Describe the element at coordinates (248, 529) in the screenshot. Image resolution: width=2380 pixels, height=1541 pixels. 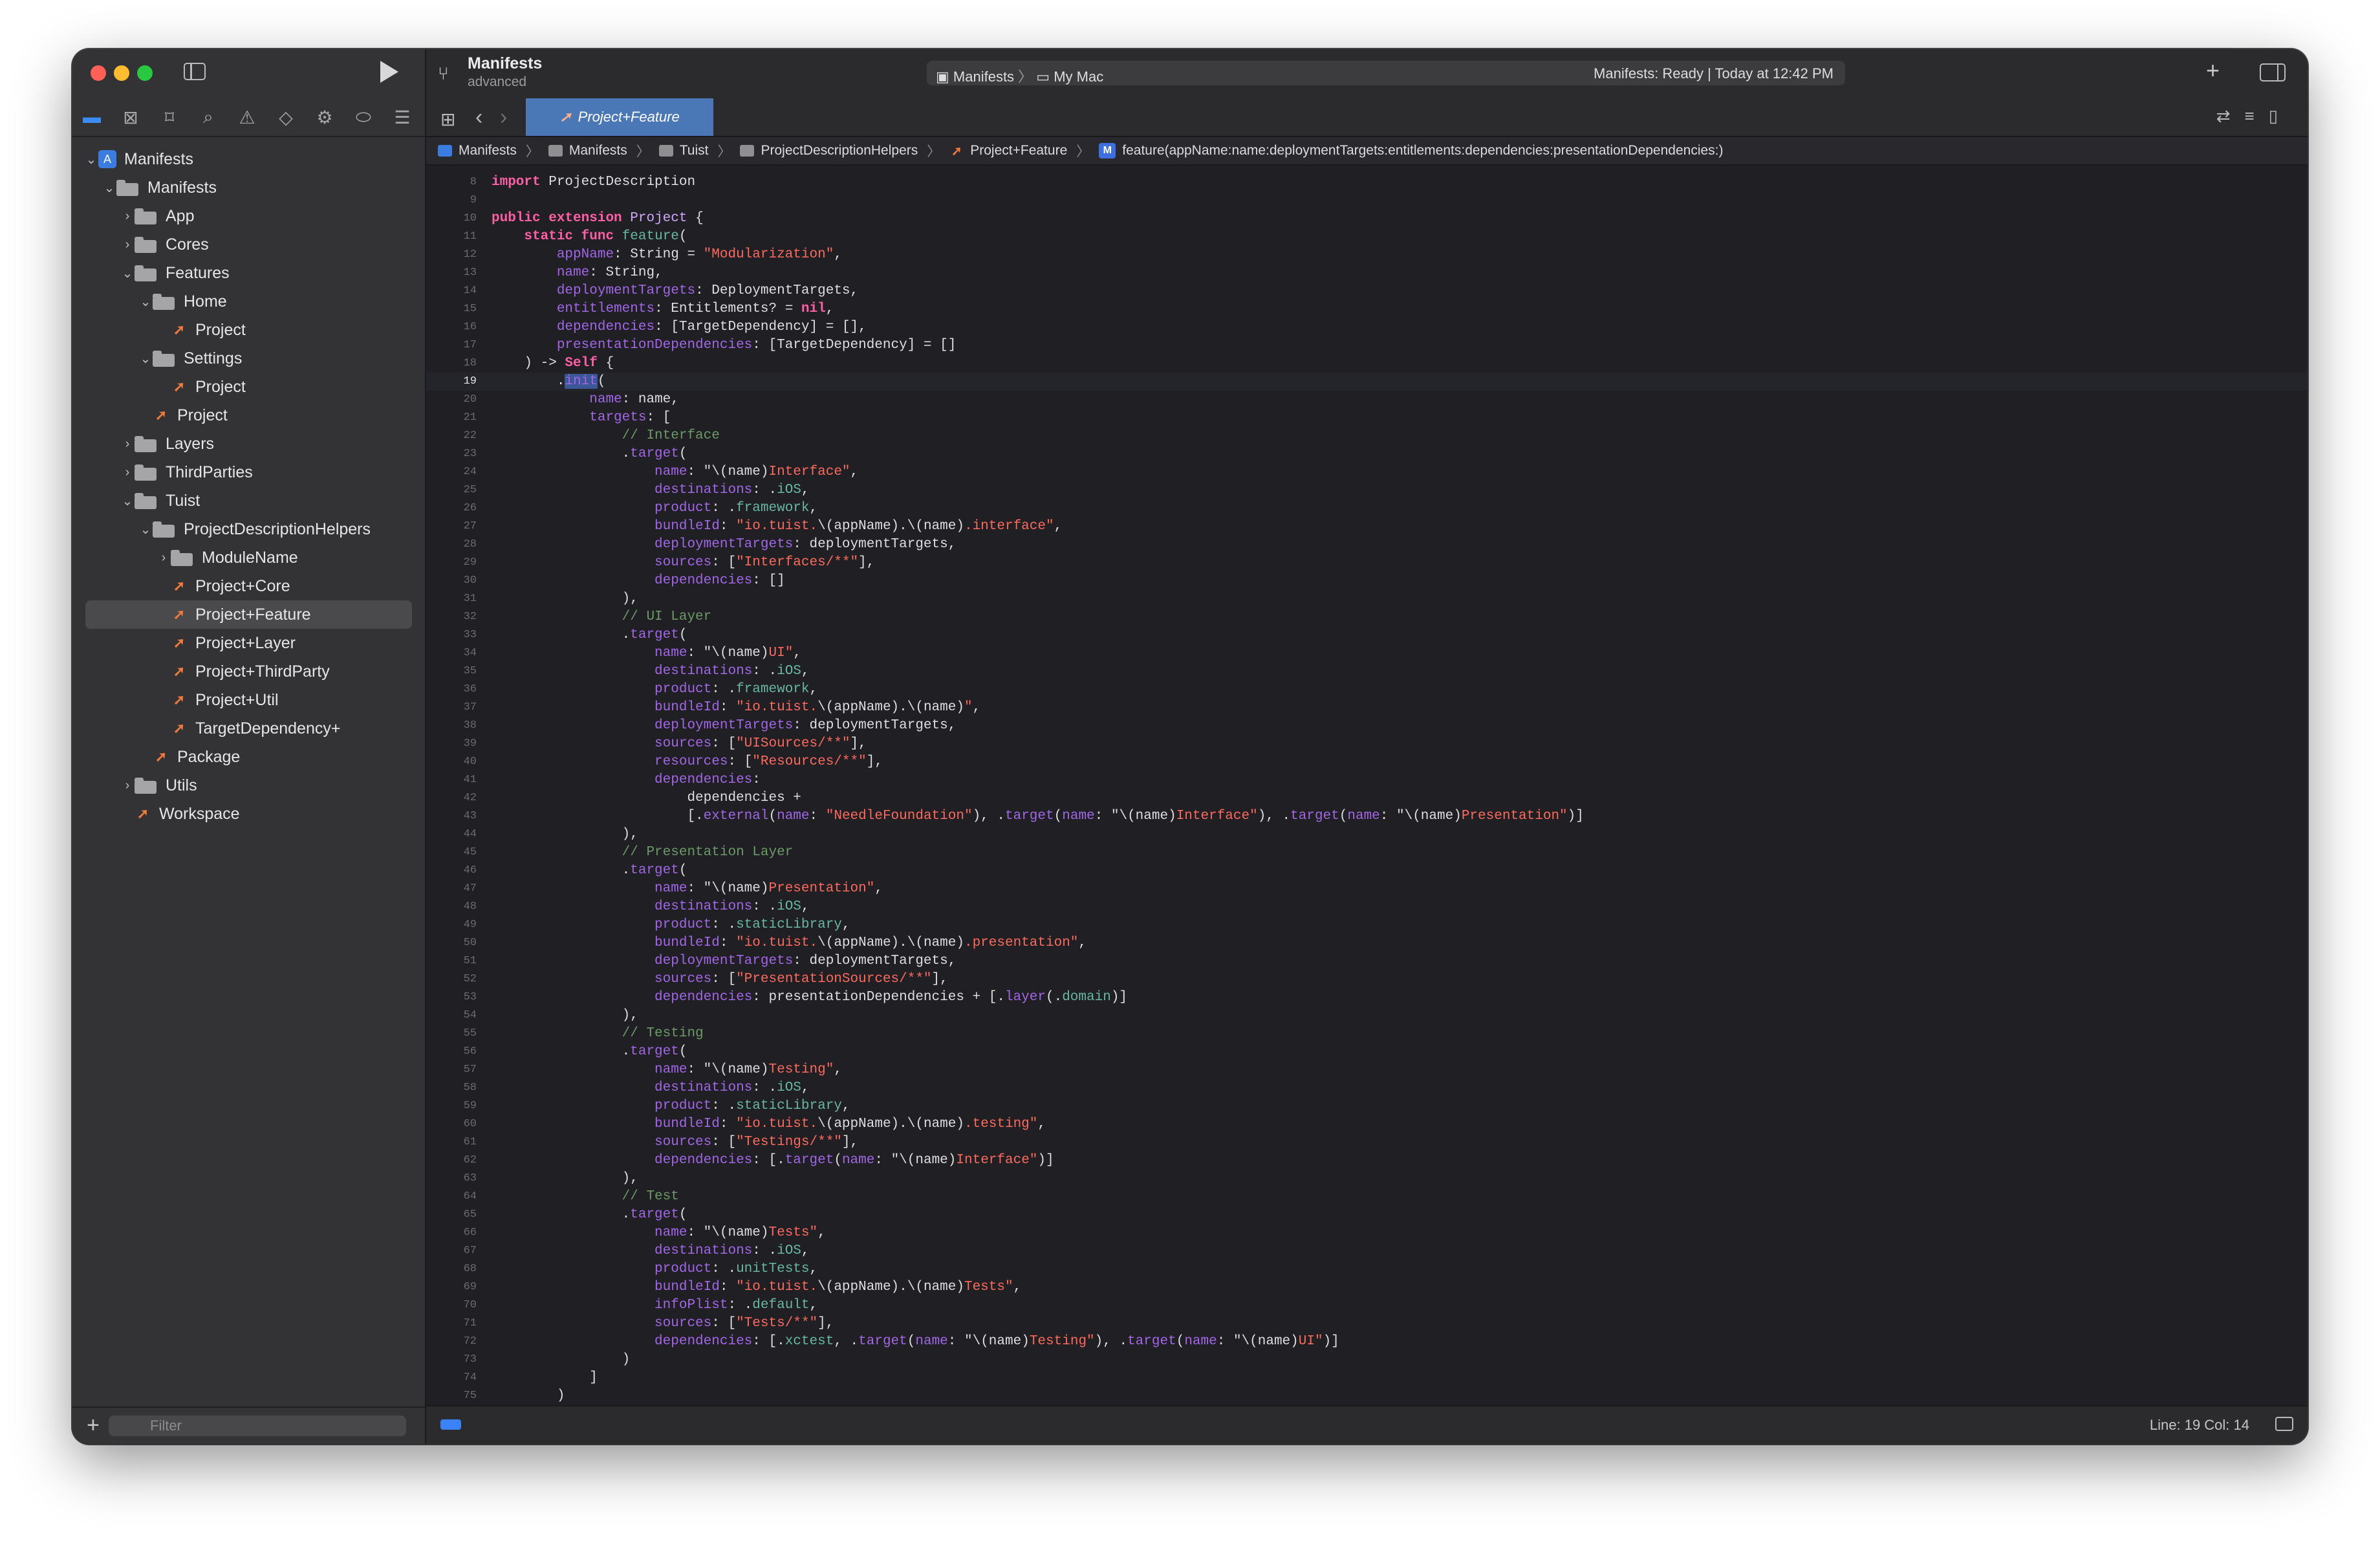
I see `tree-item: ⌄ ProjectDescriptionHelpers` at that location.